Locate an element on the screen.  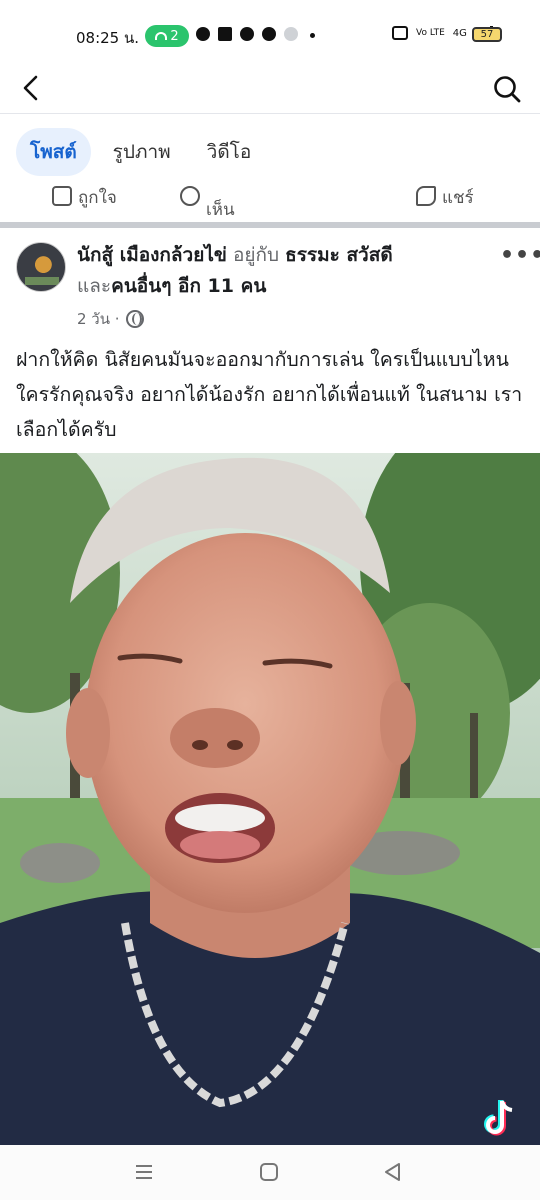
circle-app-icon is located at coordinates (269, 34).